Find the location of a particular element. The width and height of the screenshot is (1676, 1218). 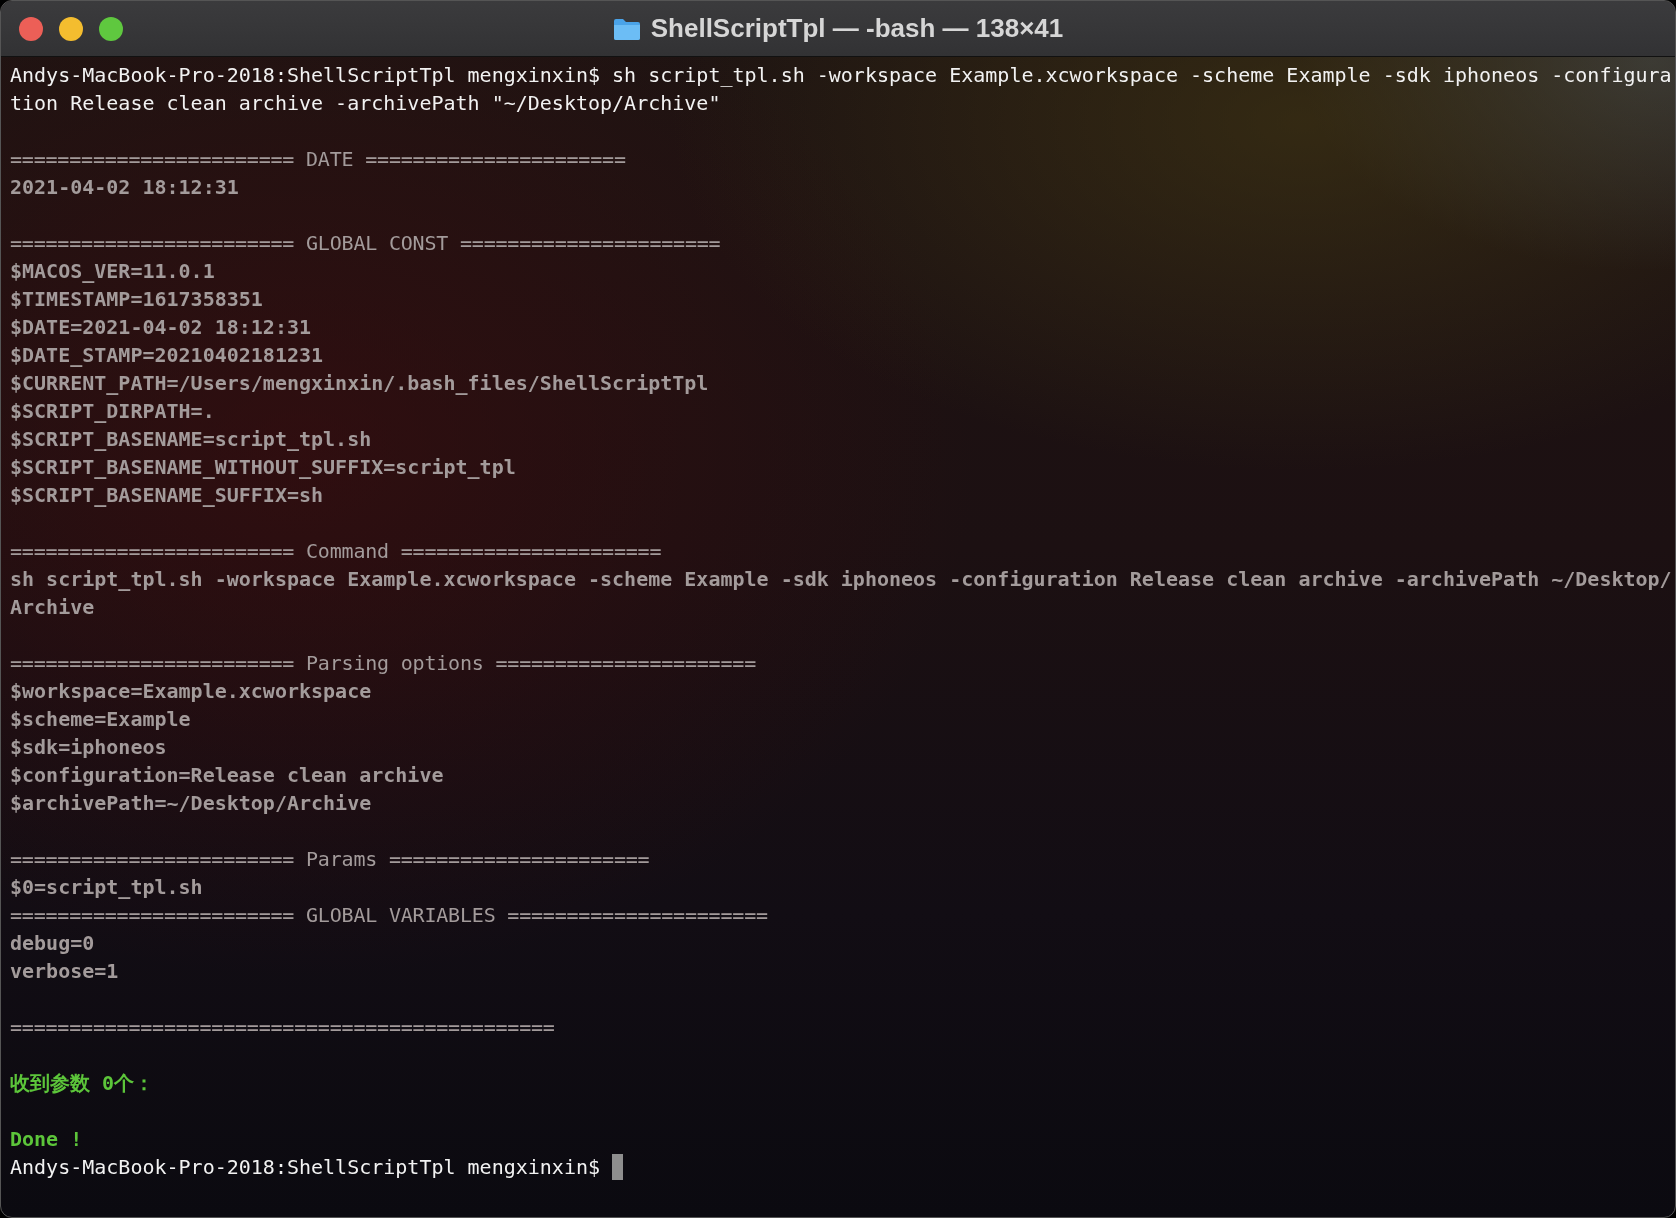

output-line: $MACOS_VER=11.0.1 is located at coordinates (112, 271).